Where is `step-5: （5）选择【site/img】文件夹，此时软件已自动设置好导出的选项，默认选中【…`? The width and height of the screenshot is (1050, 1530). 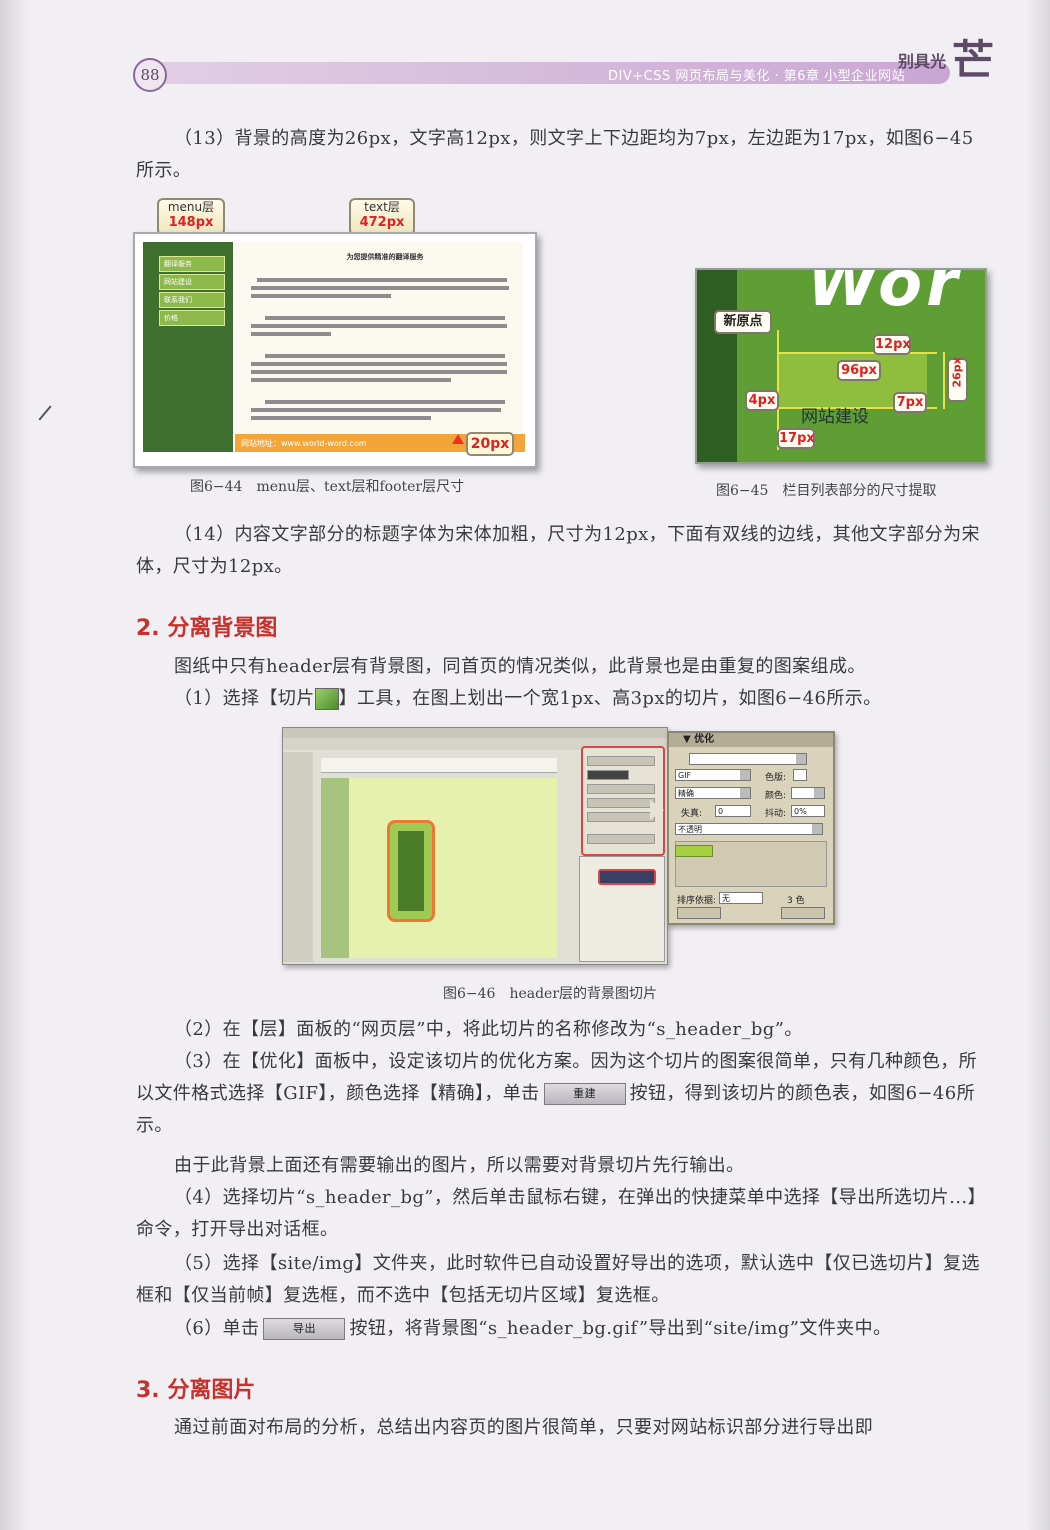
step-5: （5）选择【site/img】文件夹，此时软件已自动设置好导出的选项，默认选中【… is located at coordinates (562, 1280).